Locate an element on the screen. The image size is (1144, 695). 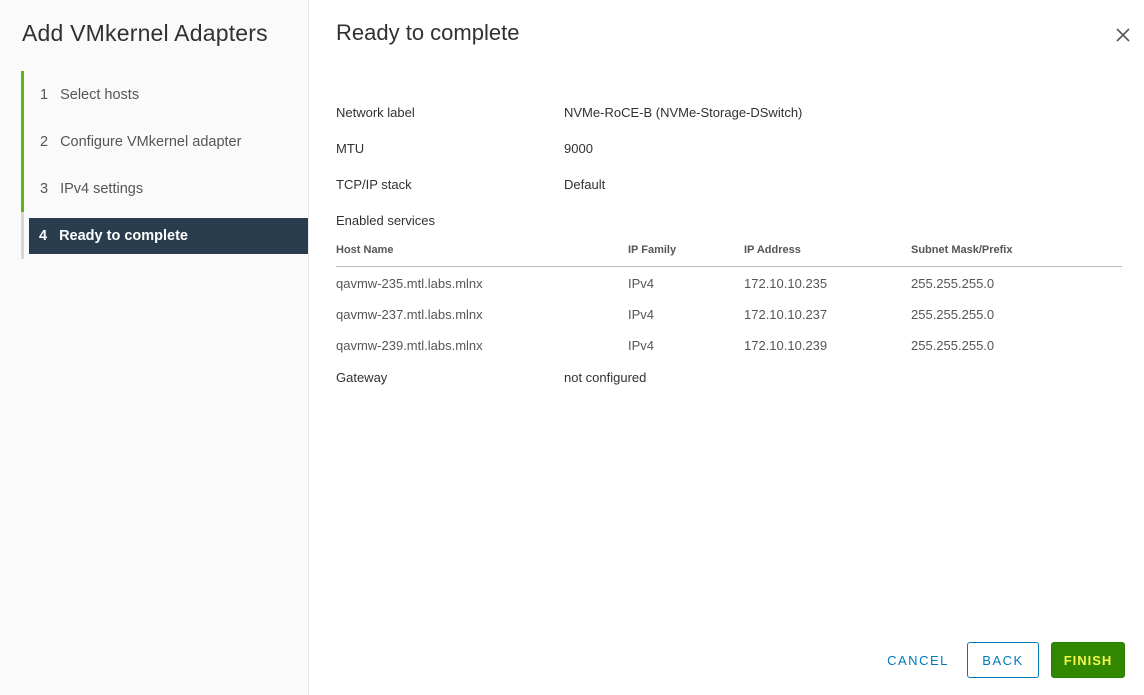
finish-button: FINISH is located at coordinates (1088, 660).